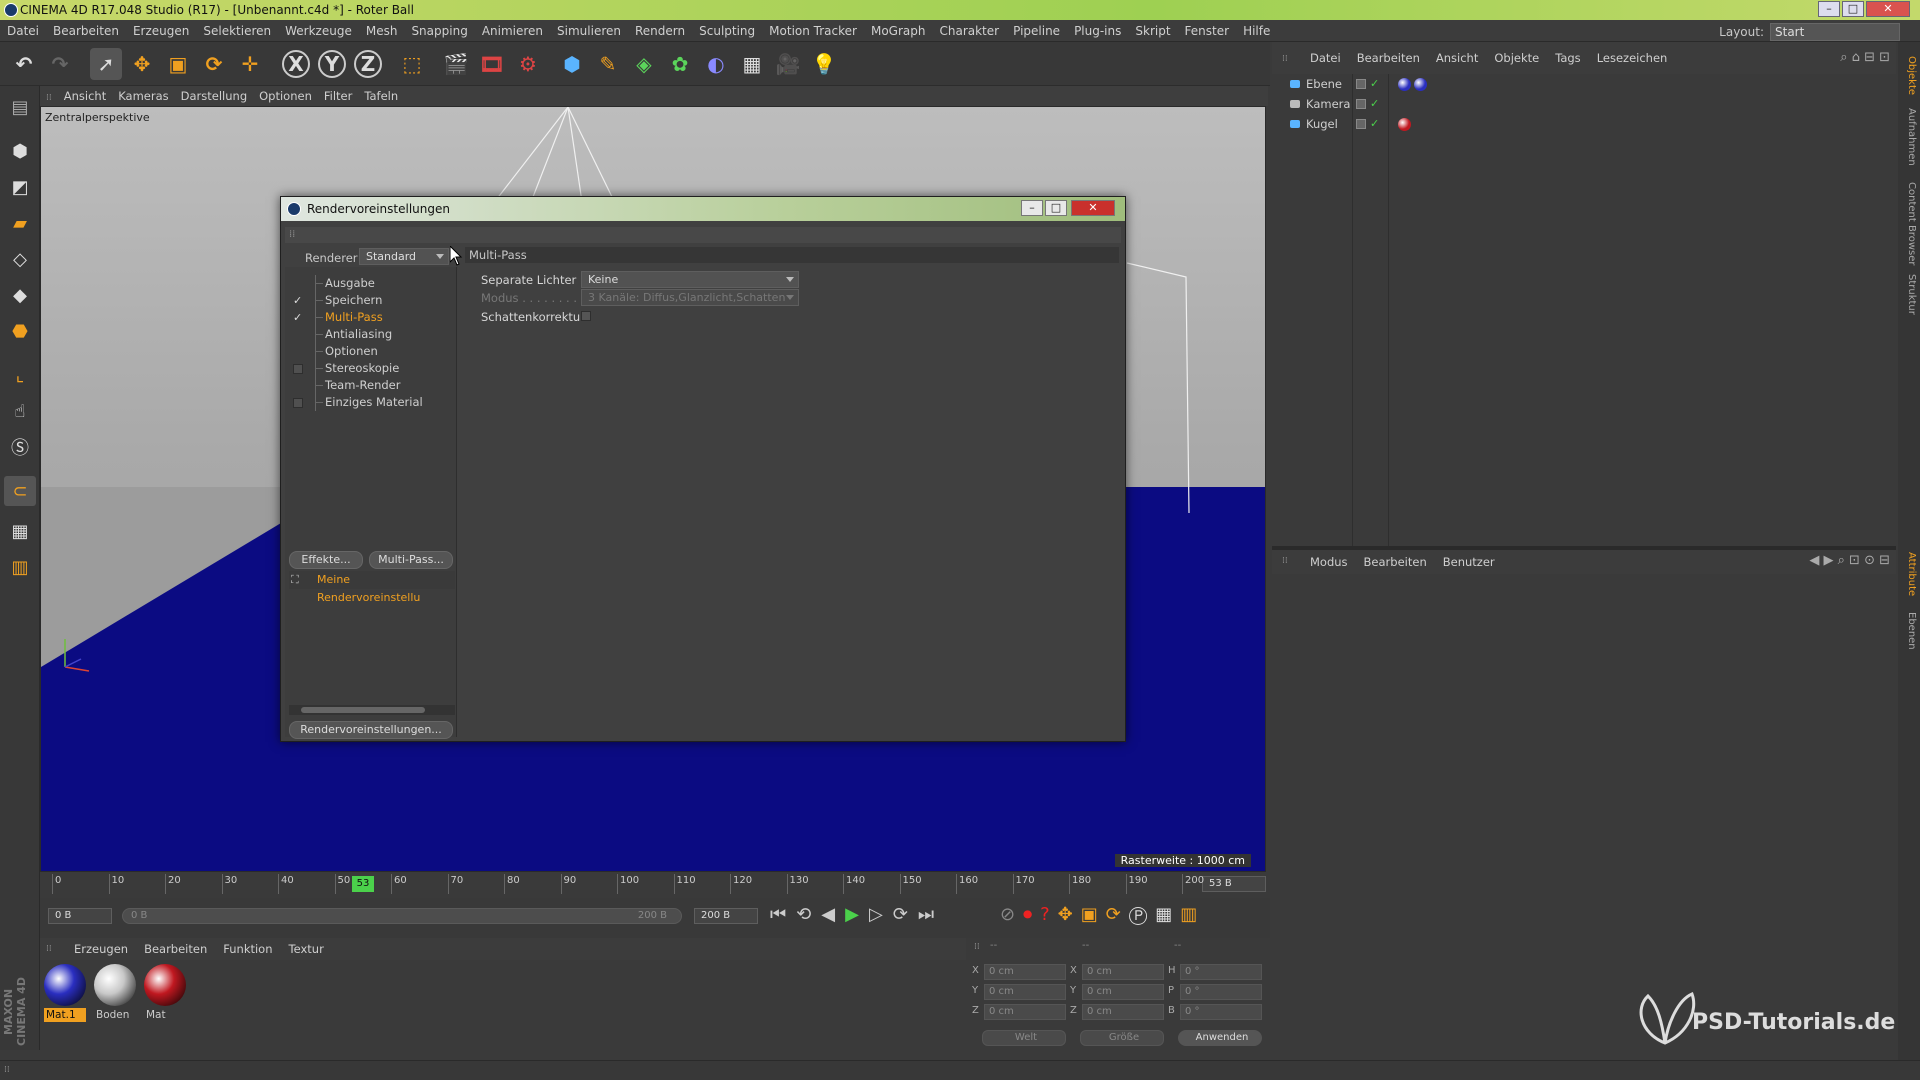 The height and width of the screenshot is (1080, 1920). Describe the element at coordinates (371, 300) in the screenshot. I see `settings-tree-item: ✓ Speichern` at that location.